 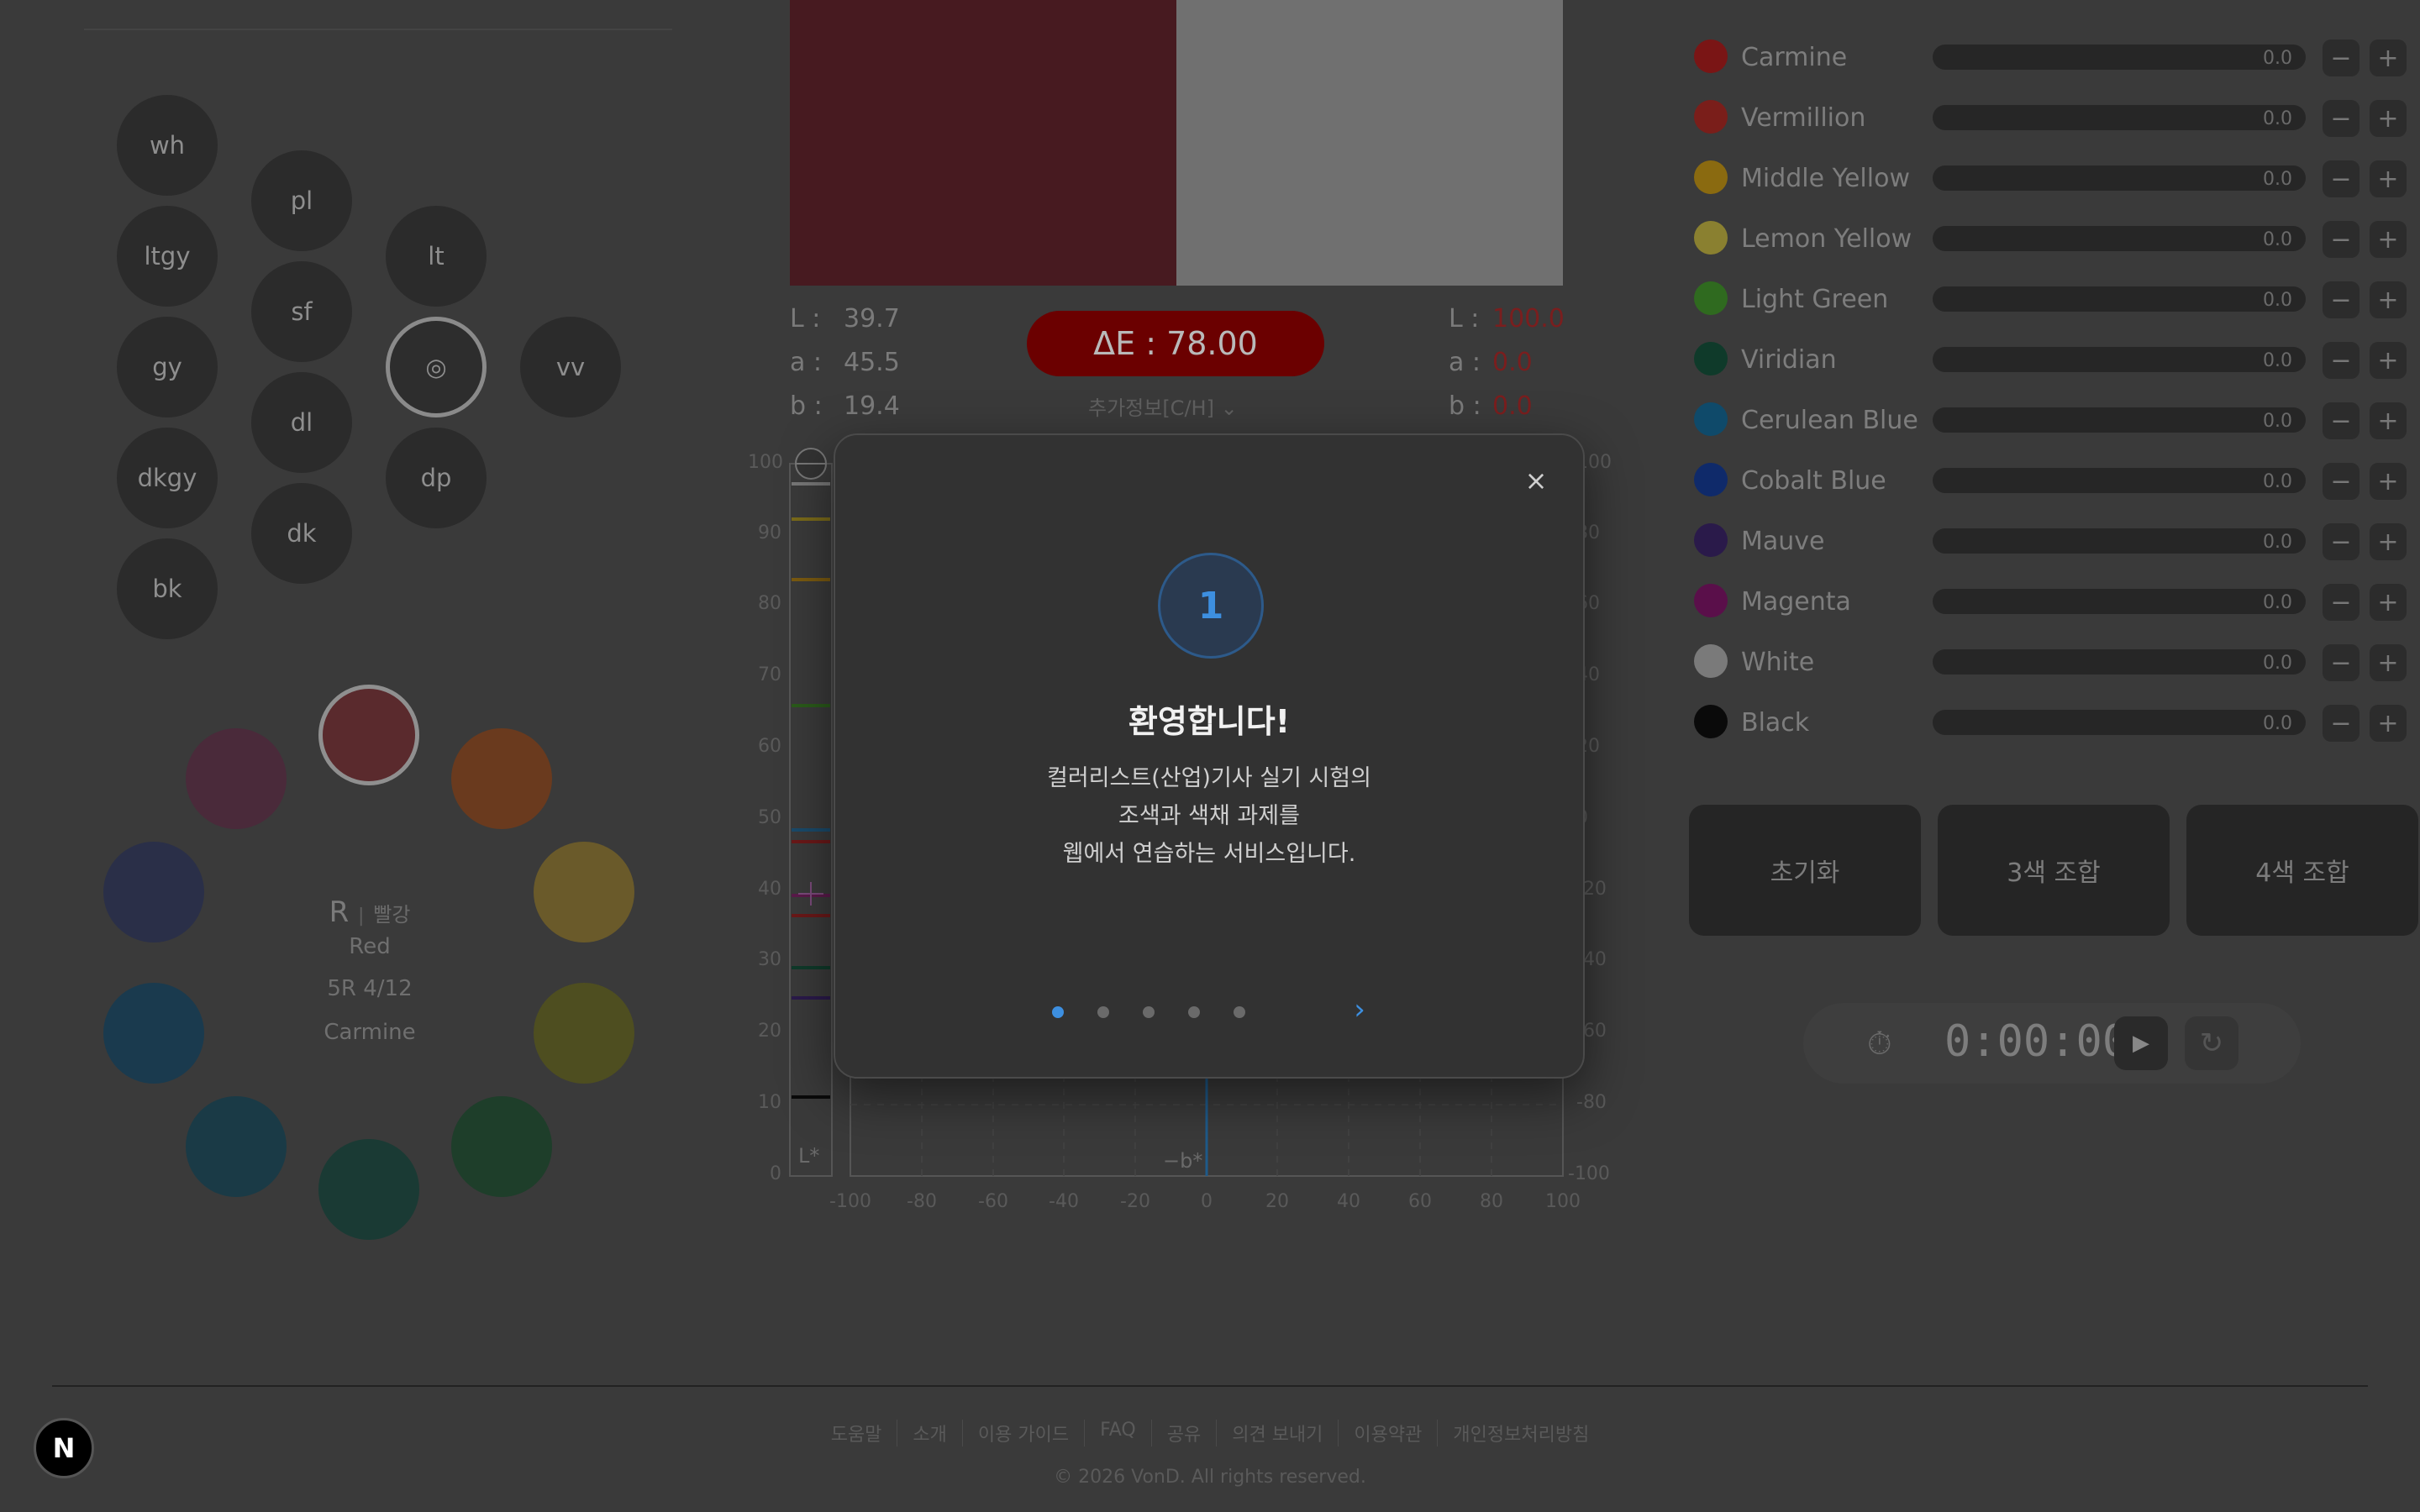 I want to click on x-tick: 60, so click(x=1420, y=1201).